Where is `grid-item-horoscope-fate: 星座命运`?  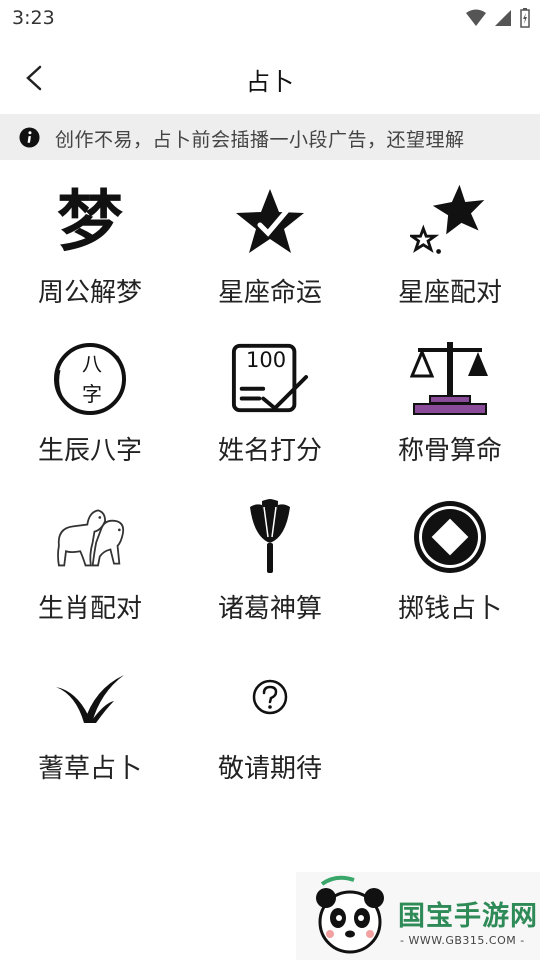
grid-item-horoscope-fate: 星座命运 is located at coordinates (270, 251).